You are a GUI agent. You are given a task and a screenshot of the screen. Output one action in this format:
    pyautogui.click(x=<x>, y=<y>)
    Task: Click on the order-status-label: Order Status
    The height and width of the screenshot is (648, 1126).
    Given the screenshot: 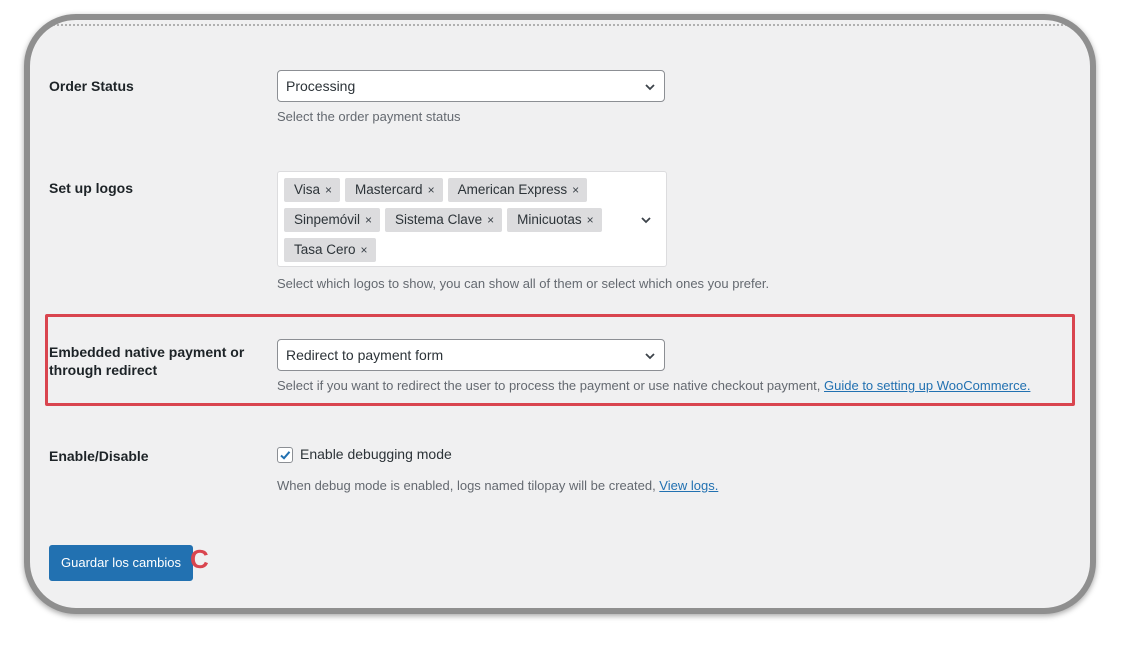 What is the action you would take?
    pyautogui.click(x=91, y=86)
    